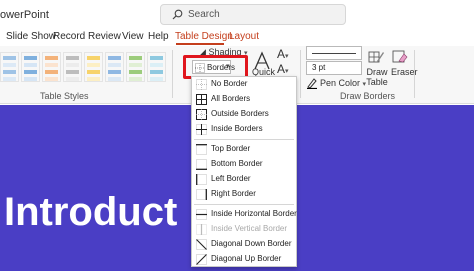 This screenshot has height=271, width=474. Describe the element at coordinates (233, 193) in the screenshot. I see `menu-item-label: Right Border` at that location.